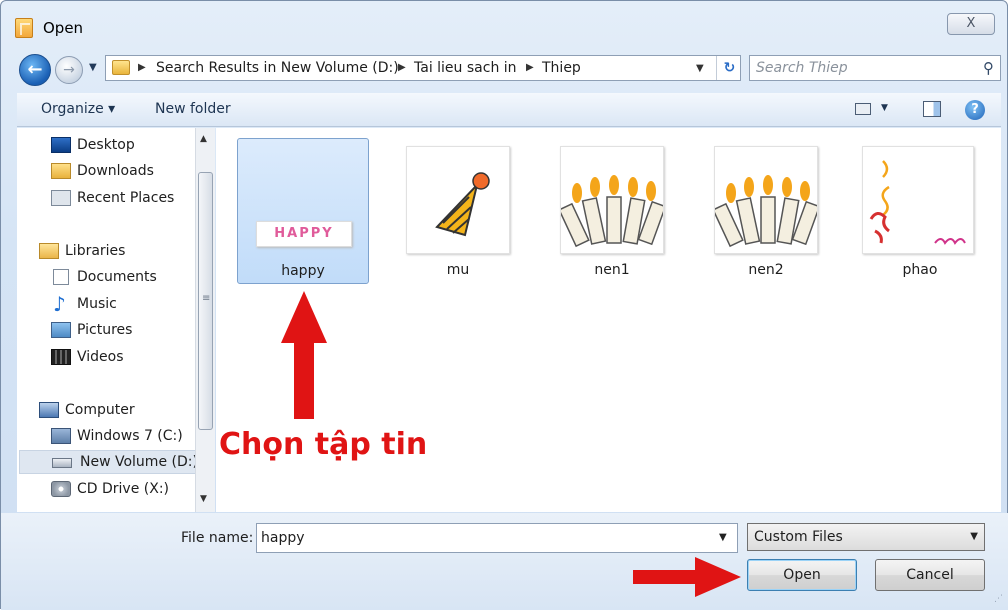 The width and height of the screenshot is (1008, 610). Describe the element at coordinates (988, 68) in the screenshot. I see `search-icon: ⚲` at that location.